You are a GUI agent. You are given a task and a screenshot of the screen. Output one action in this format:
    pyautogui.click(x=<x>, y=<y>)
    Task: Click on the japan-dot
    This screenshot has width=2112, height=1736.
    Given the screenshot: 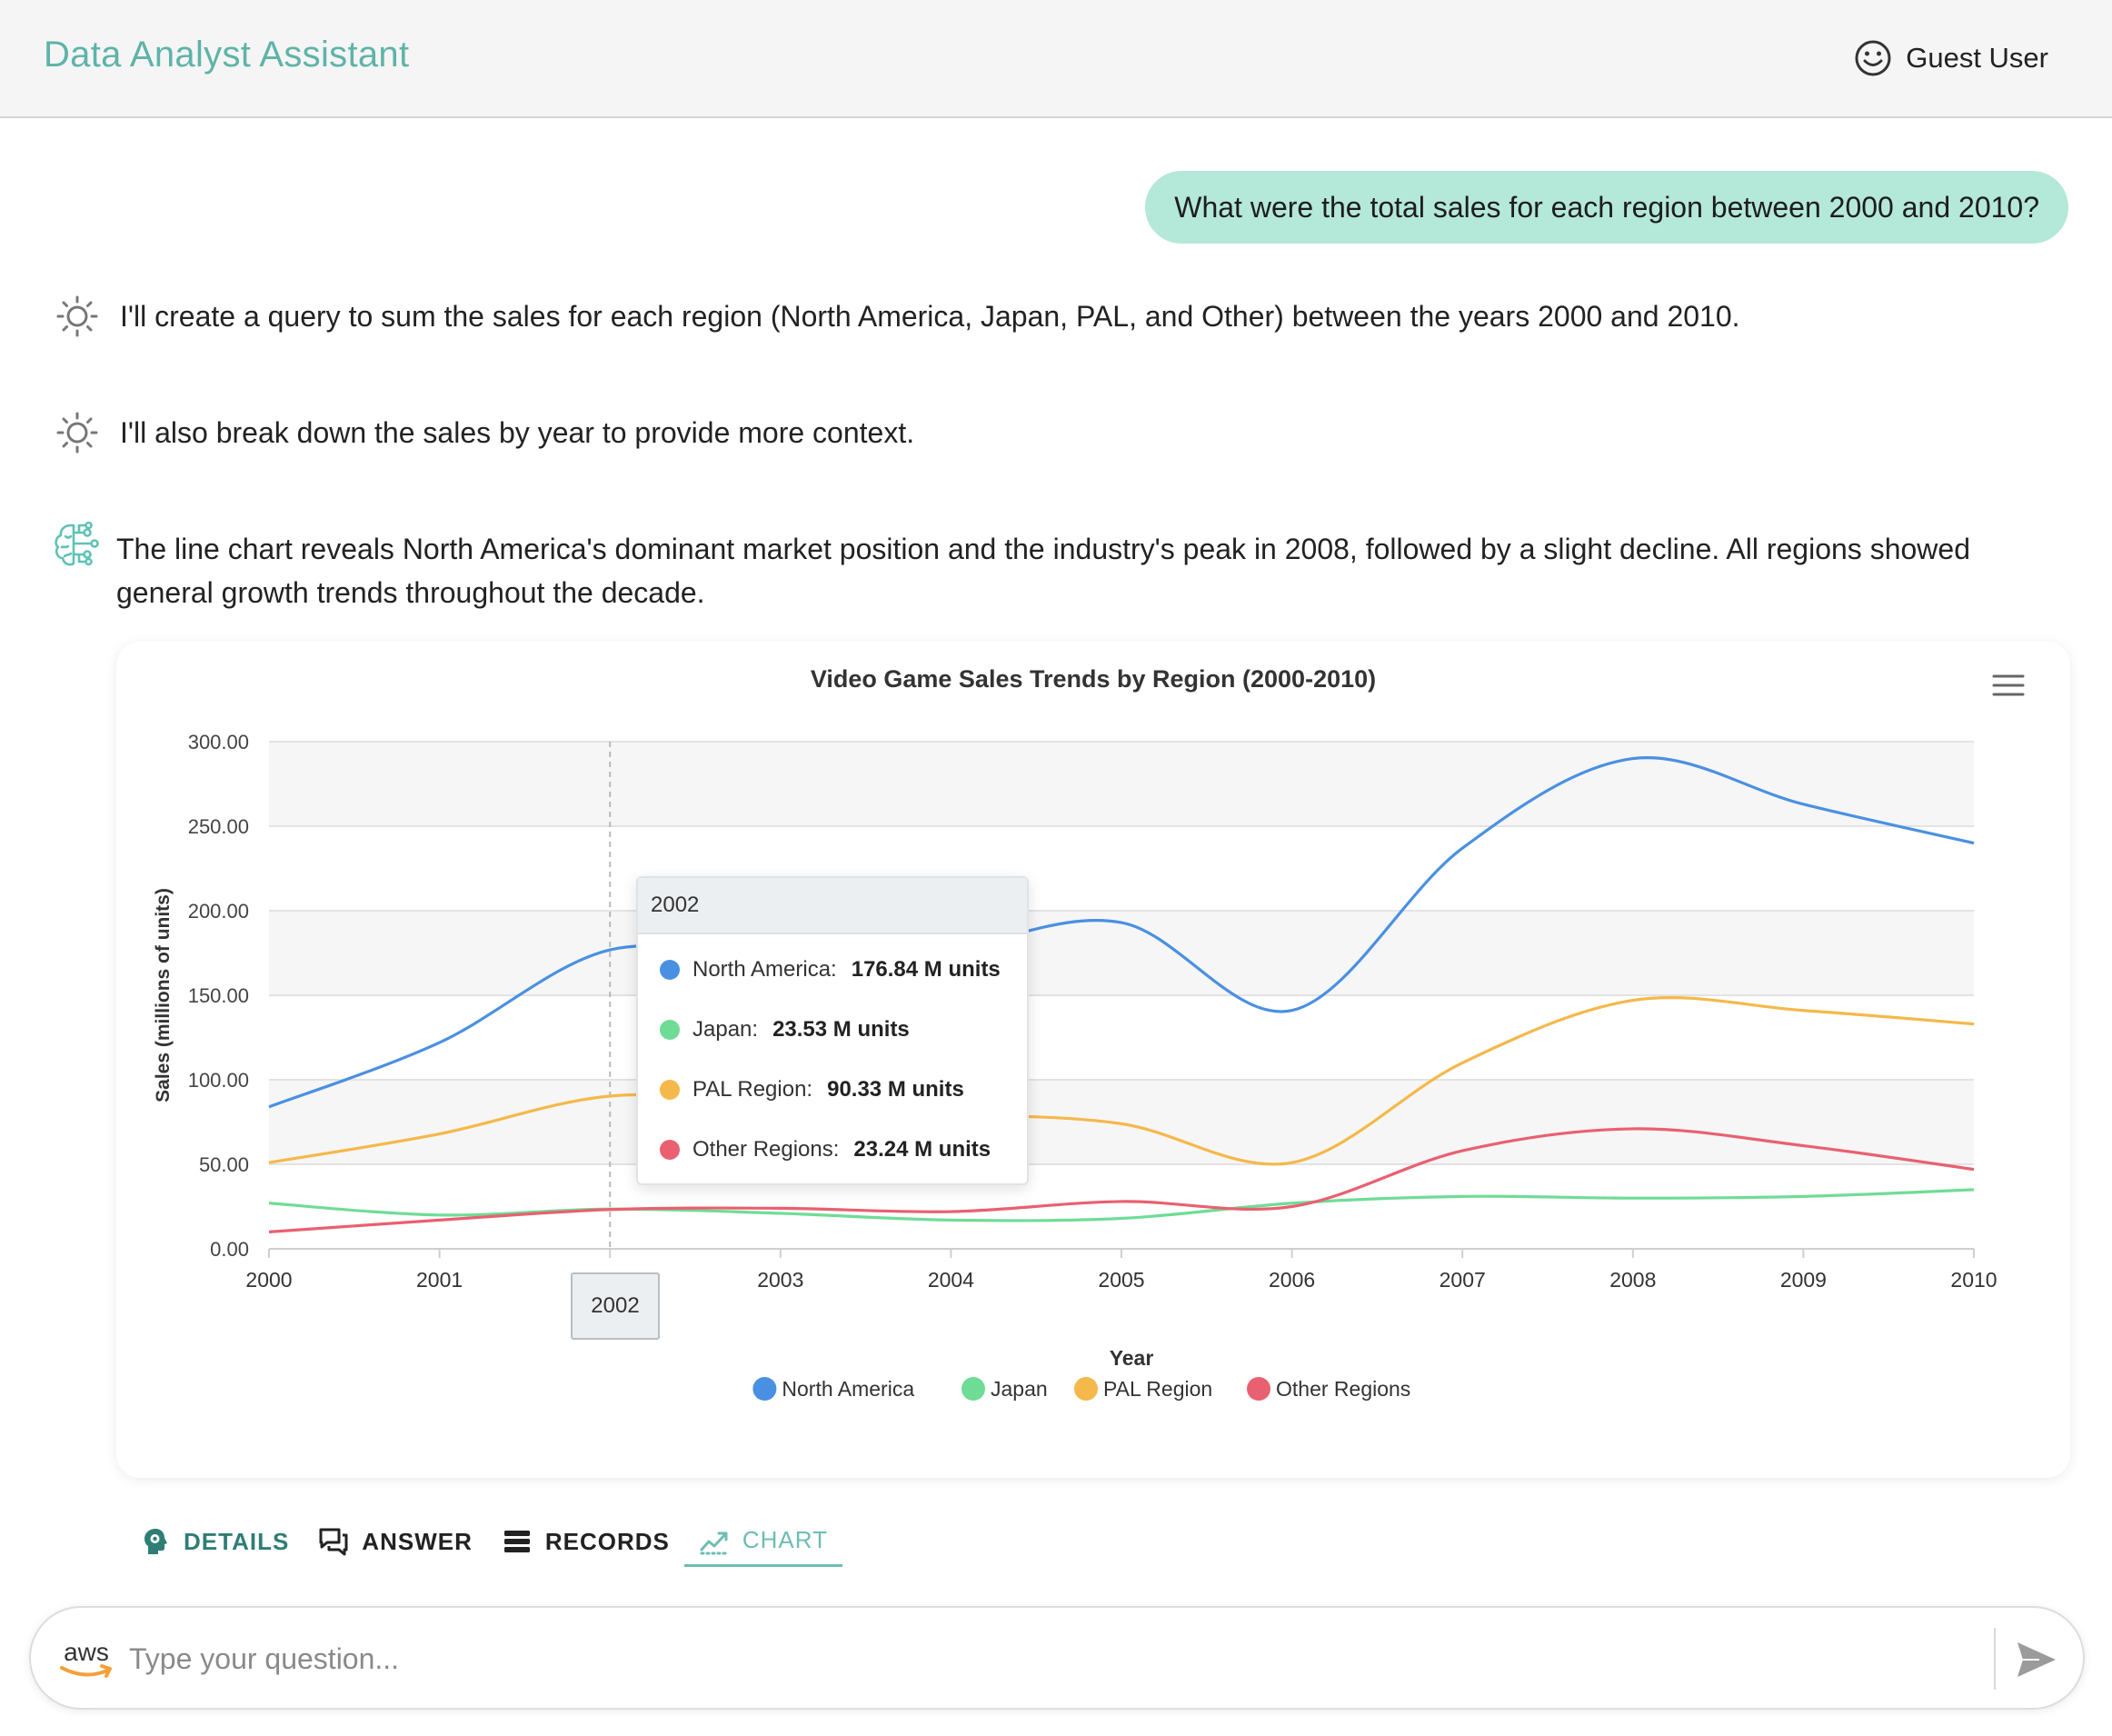 What is the action you would take?
    pyautogui.click(x=670, y=1030)
    